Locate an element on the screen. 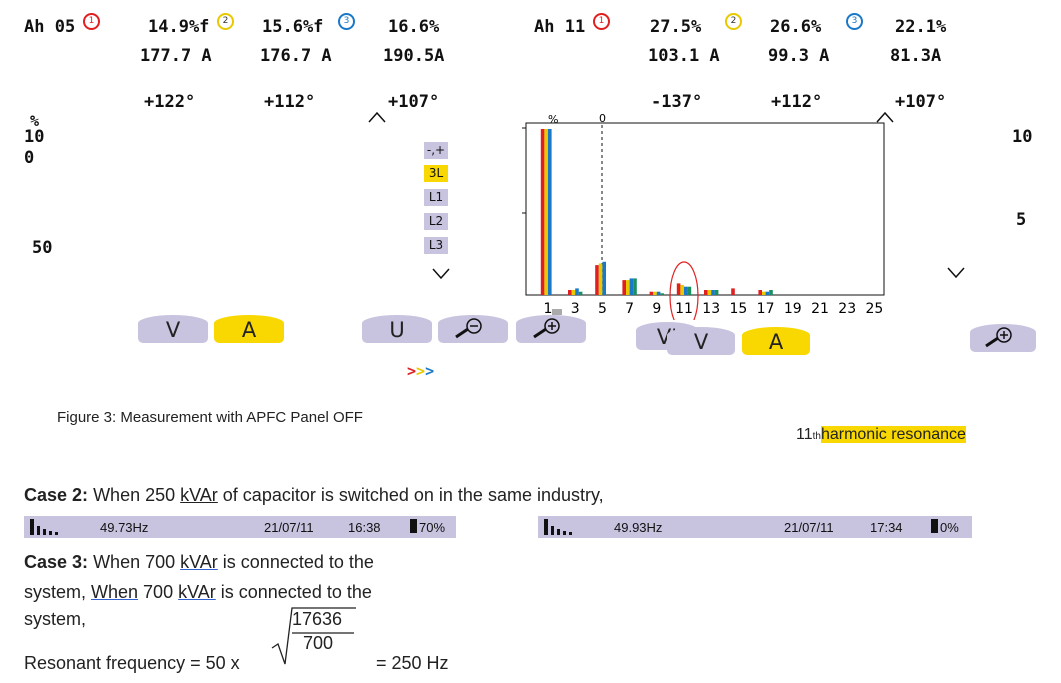  case3-l2-a: system, is located at coordinates (58, 592).